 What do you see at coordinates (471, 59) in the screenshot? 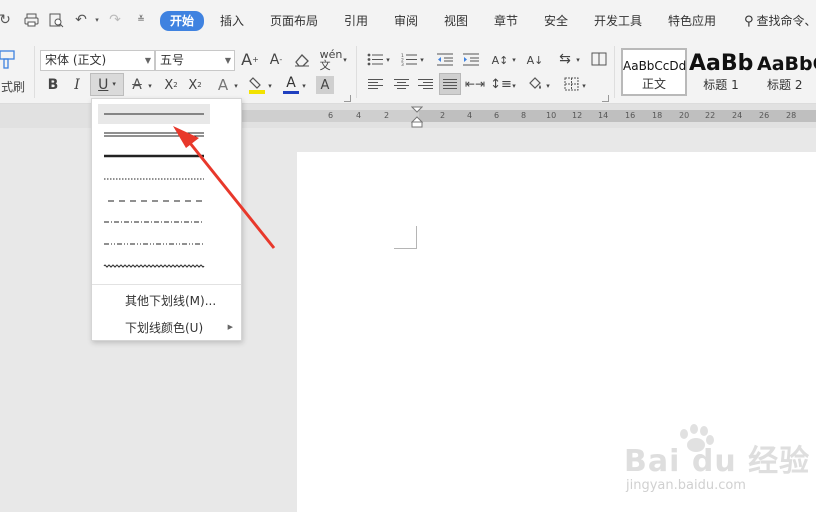
I see `increase-indent-icon` at bounding box center [471, 59].